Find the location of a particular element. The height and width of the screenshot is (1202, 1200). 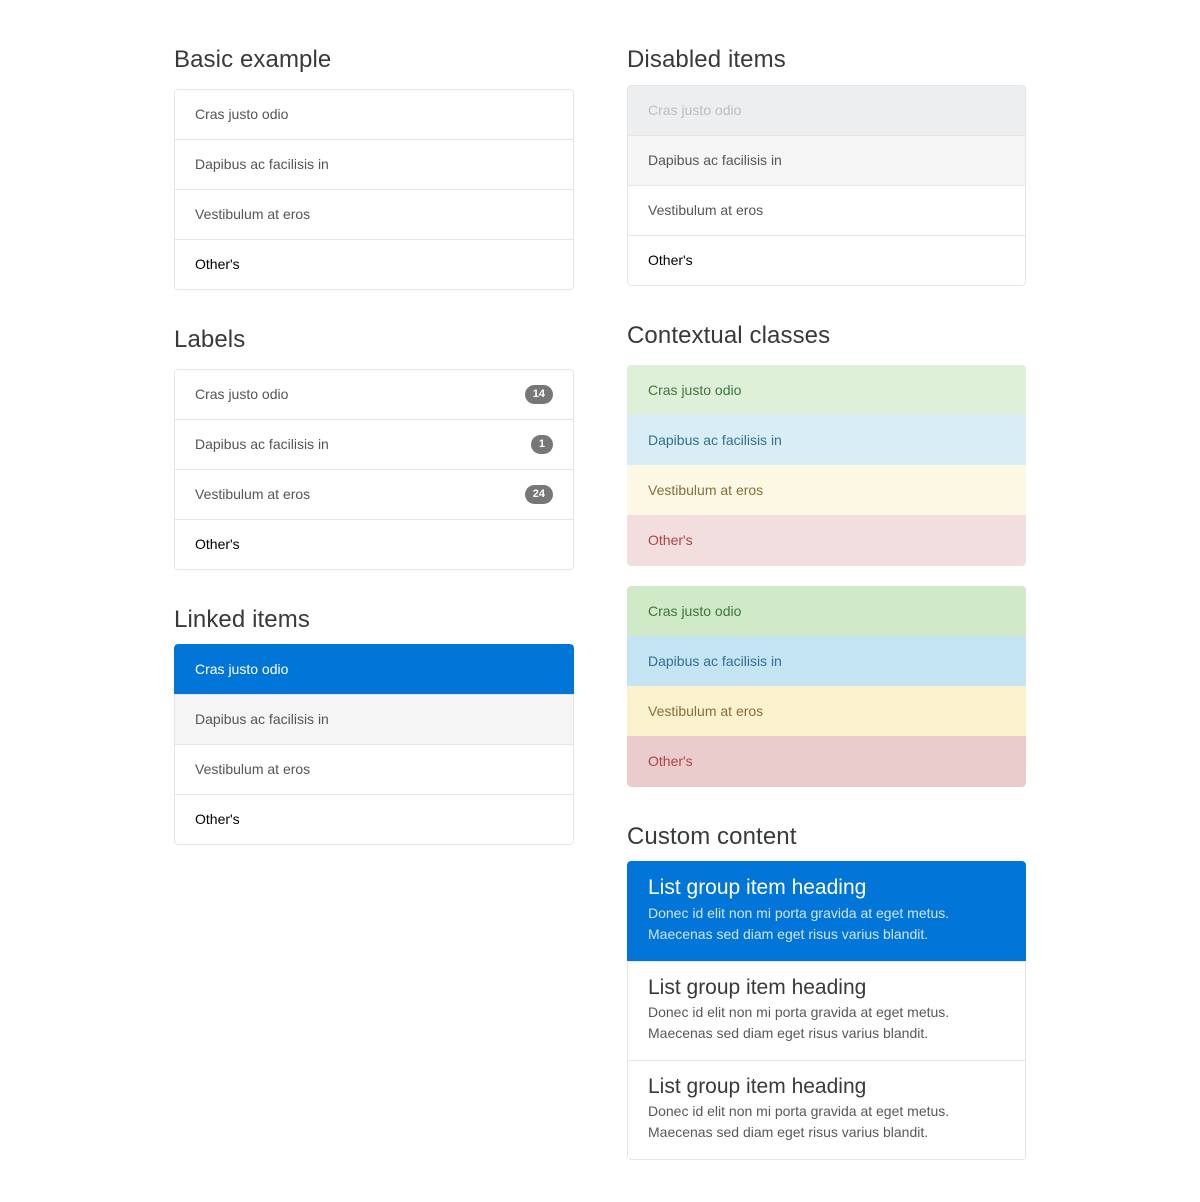

list-item-danger: Other's is located at coordinates (826, 540).